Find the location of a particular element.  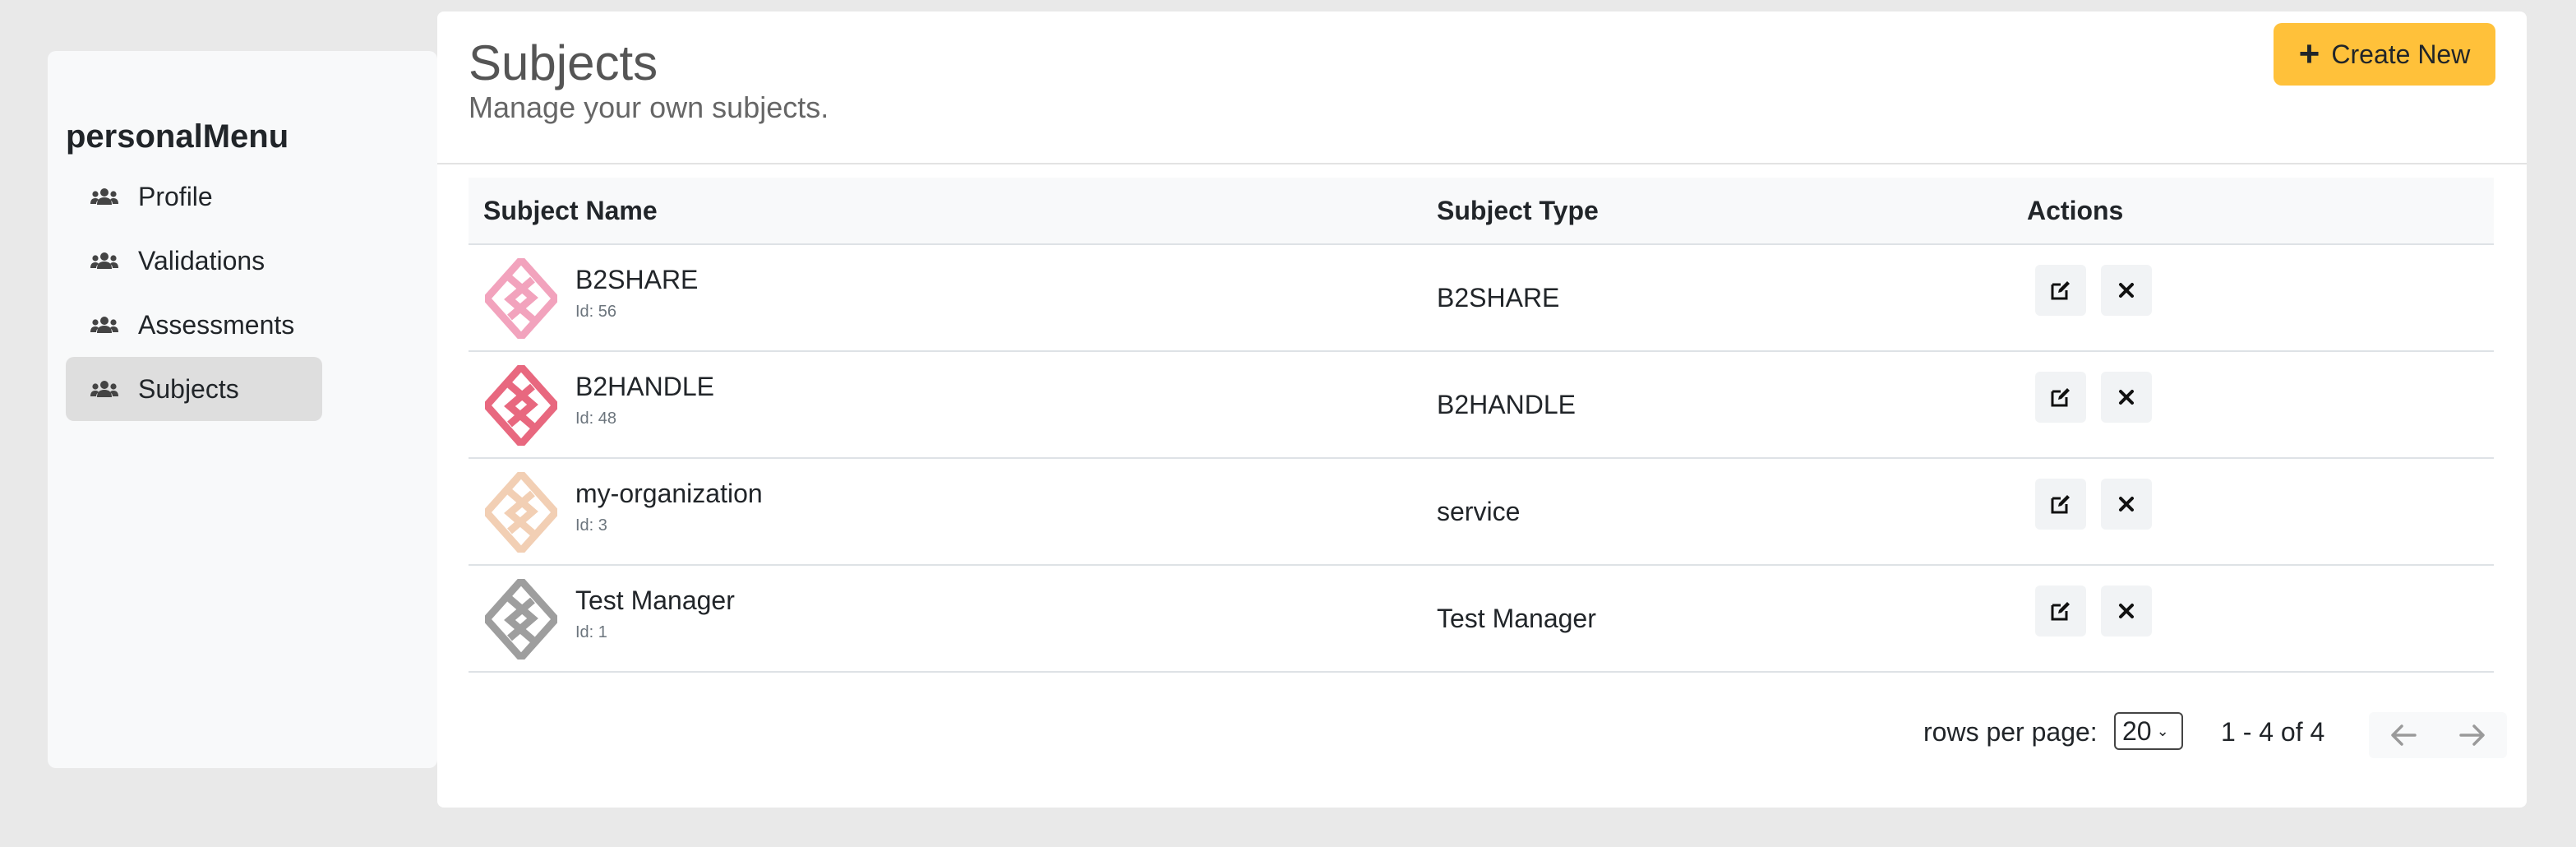

rows-per-page-label: rows per page: is located at coordinates (2010, 732).